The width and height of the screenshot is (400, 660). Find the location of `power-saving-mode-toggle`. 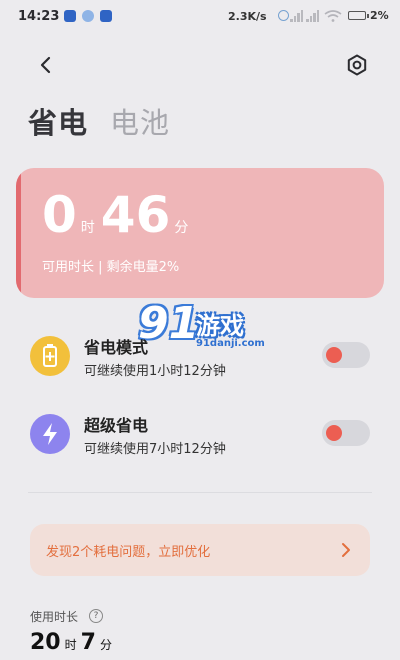

power-saving-mode-toggle is located at coordinates (346, 355).